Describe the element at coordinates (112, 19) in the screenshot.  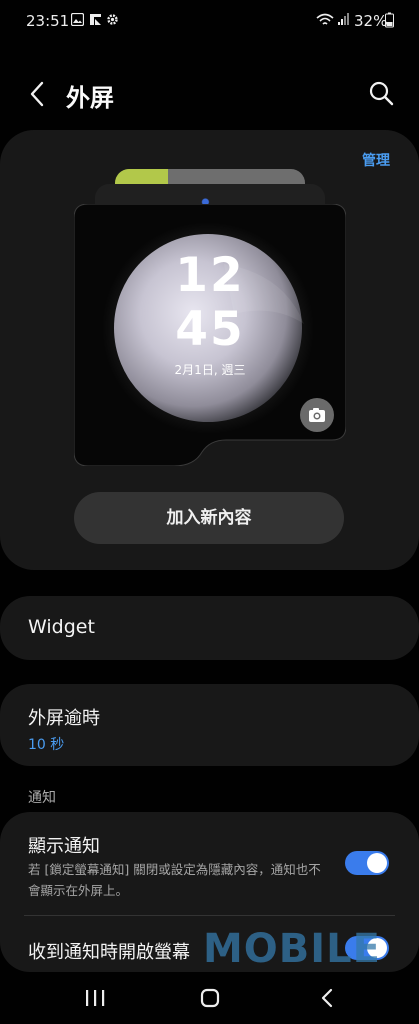
I see `settings-gear-icon` at that location.